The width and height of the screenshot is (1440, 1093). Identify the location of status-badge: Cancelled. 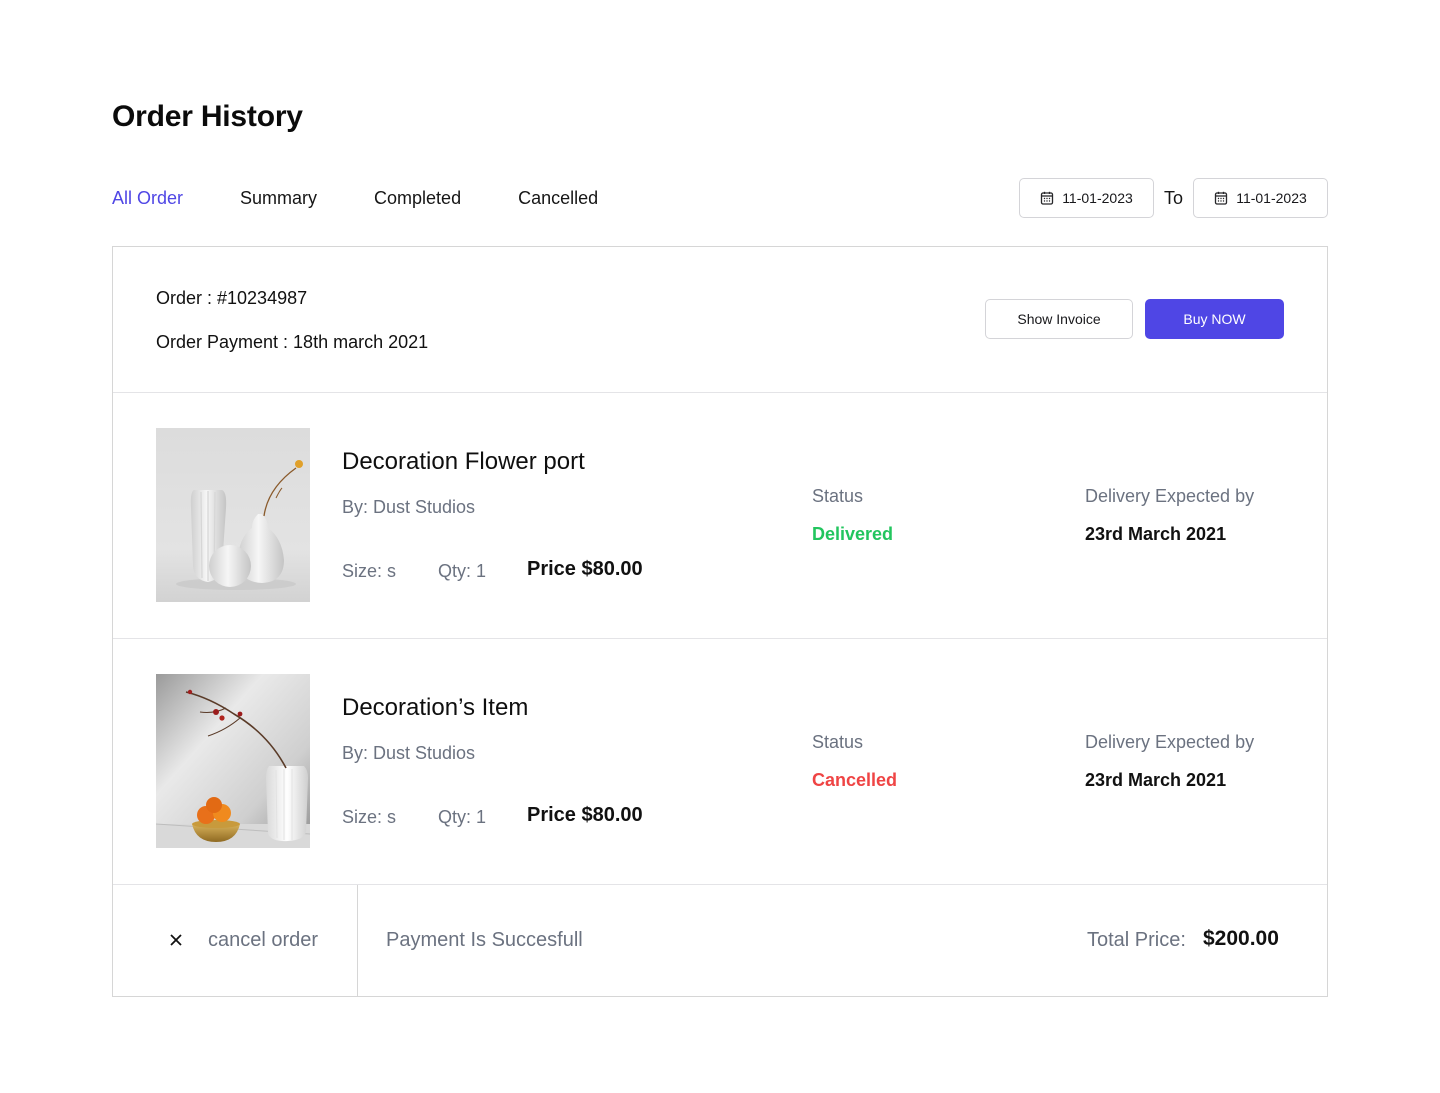
(855, 780).